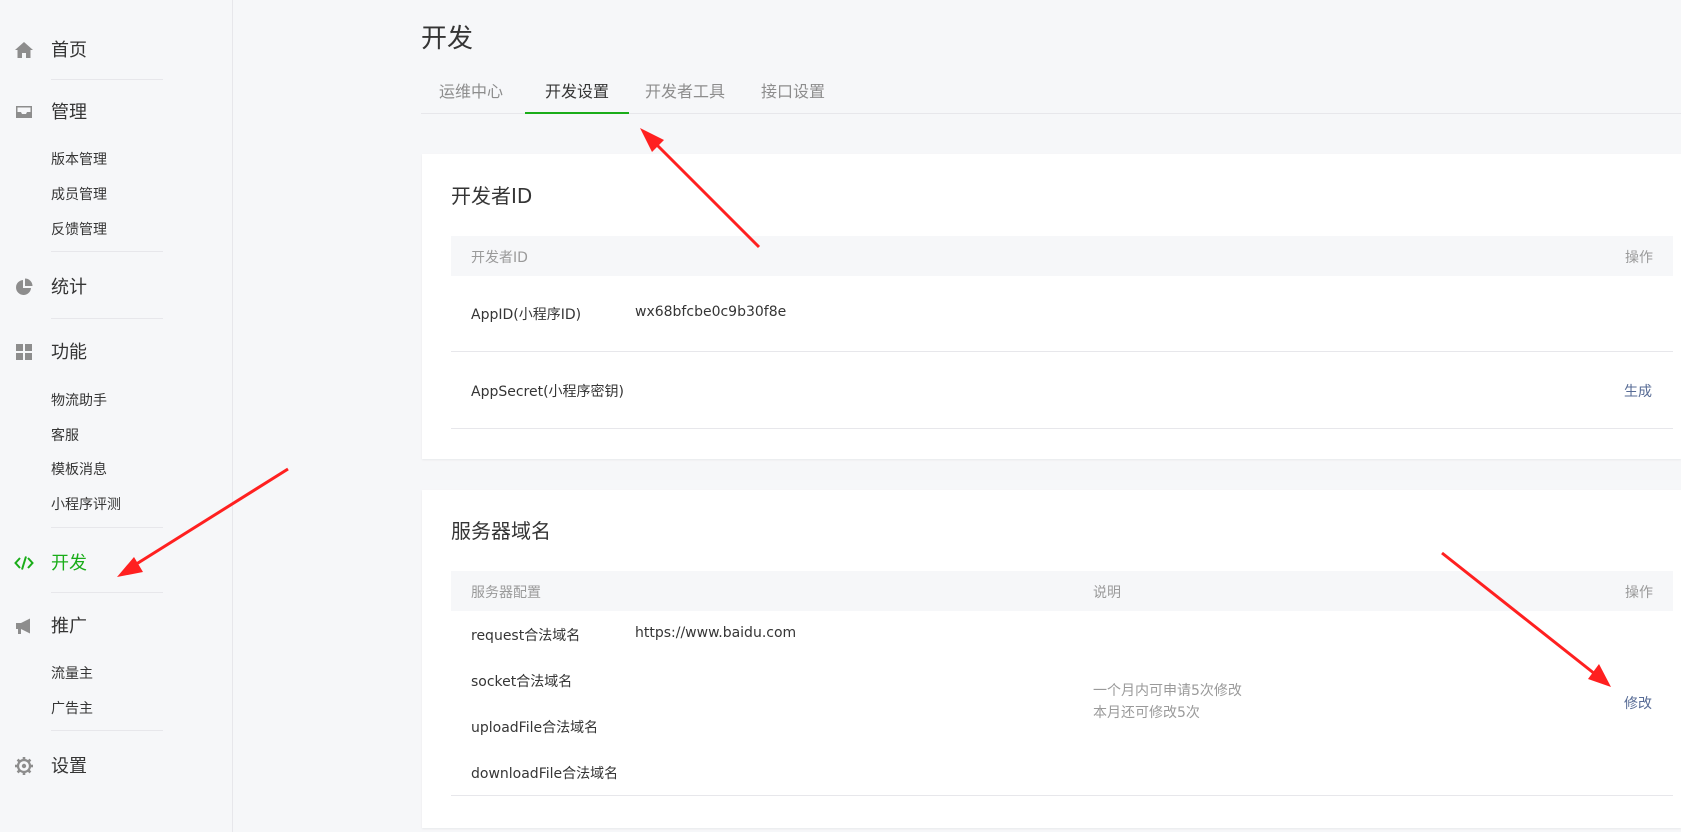  Describe the element at coordinates (1638, 391) in the screenshot. I see `generate-secret-link: 生成` at that location.